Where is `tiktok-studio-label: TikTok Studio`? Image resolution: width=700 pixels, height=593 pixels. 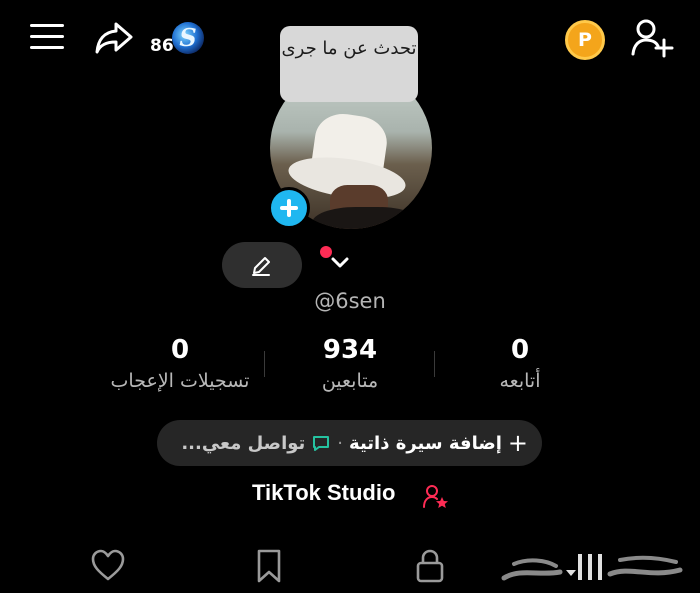
tiktok-studio-label: TikTok Studio is located at coordinates (323, 493).